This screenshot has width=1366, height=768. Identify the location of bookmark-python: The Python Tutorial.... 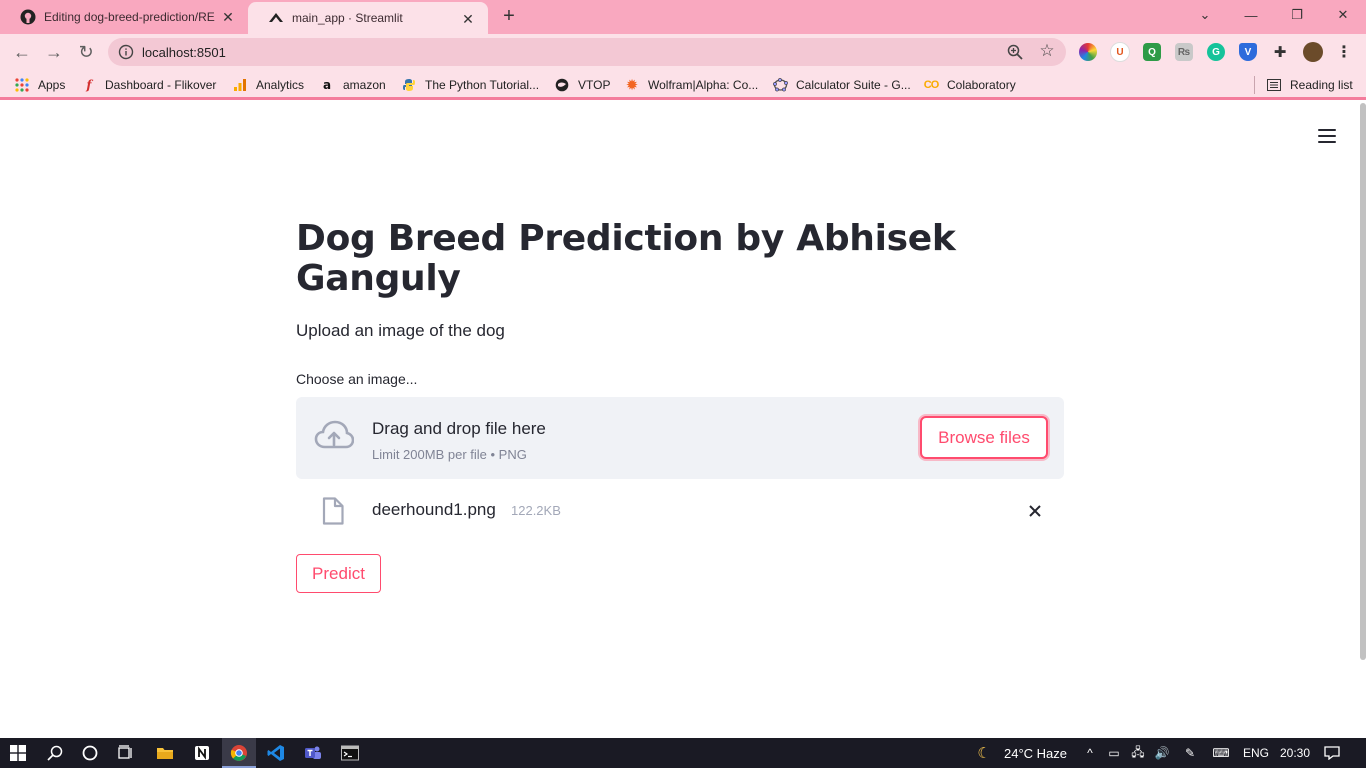
(470, 85).